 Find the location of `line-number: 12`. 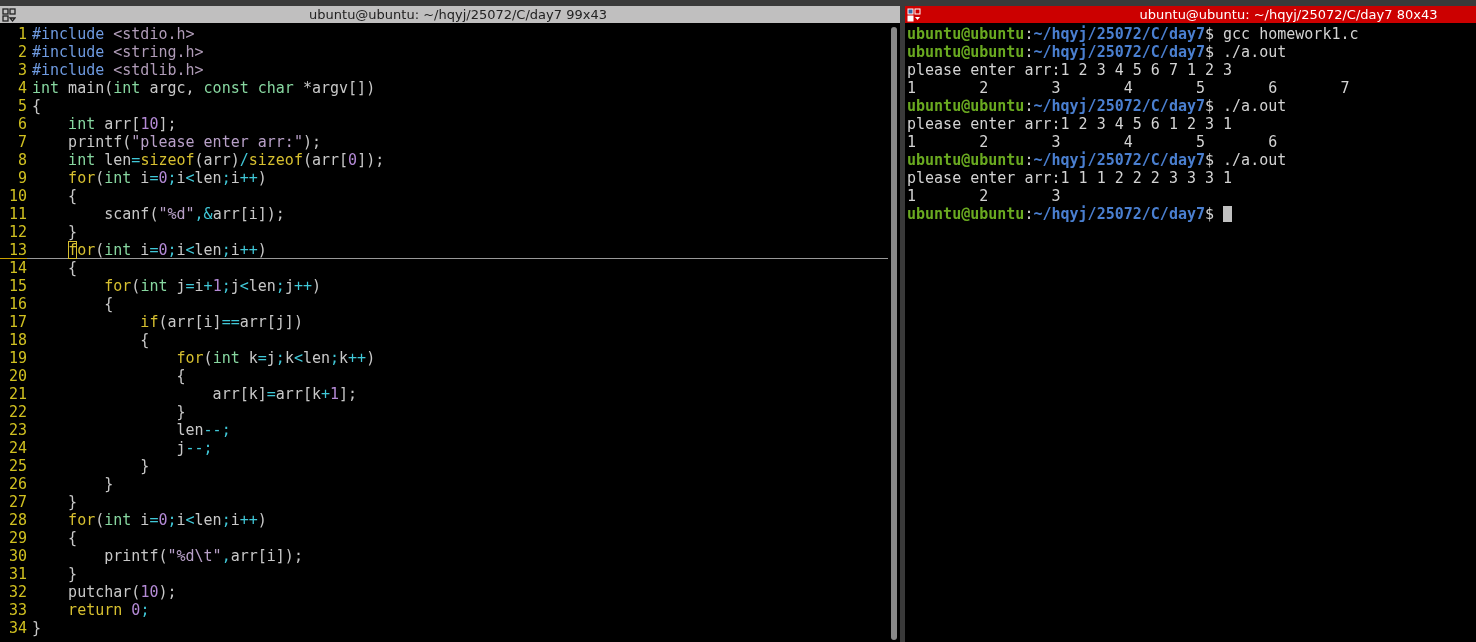

line-number: 12 is located at coordinates (17, 232).